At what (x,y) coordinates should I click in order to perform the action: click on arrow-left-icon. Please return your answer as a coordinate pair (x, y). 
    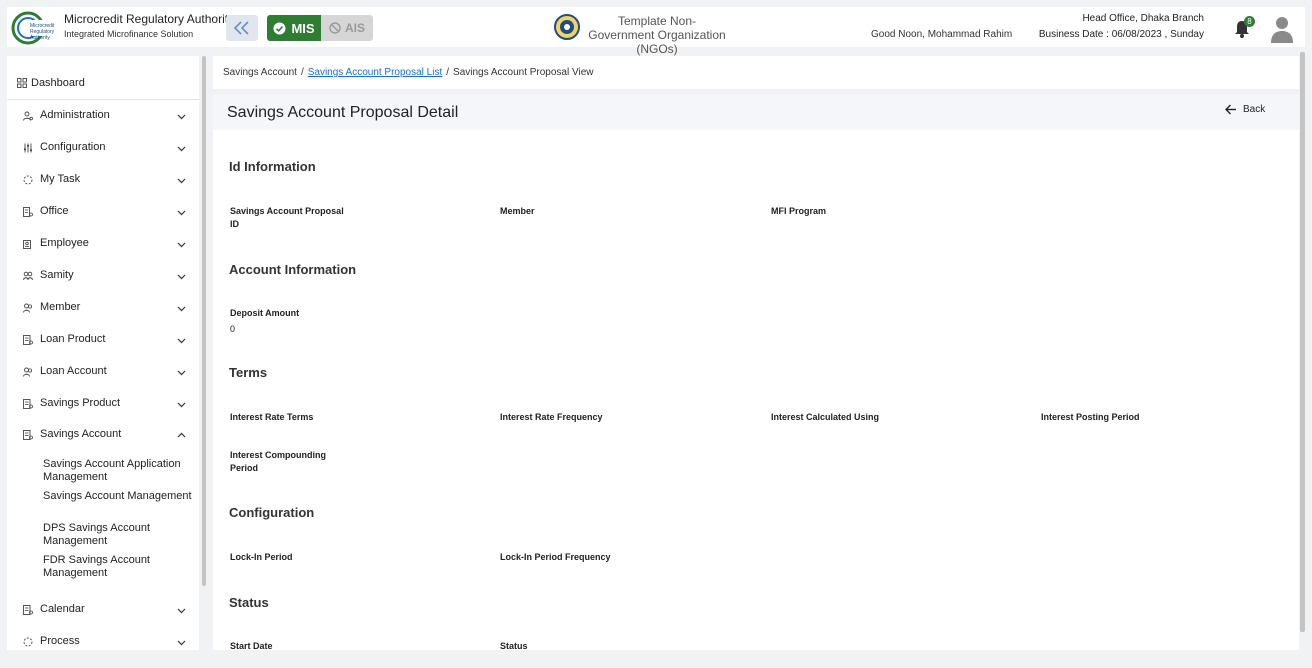
    Looking at the image, I should click on (1230, 109).